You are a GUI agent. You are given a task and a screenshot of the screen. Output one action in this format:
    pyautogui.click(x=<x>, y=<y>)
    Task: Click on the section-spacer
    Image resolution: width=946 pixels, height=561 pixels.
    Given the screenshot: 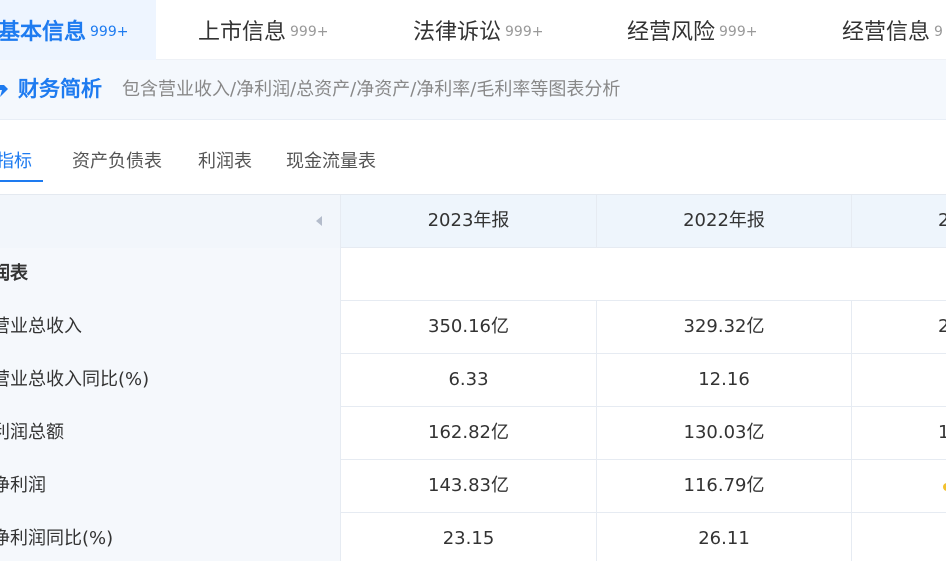 What is the action you would take?
    pyautogui.click(x=643, y=274)
    